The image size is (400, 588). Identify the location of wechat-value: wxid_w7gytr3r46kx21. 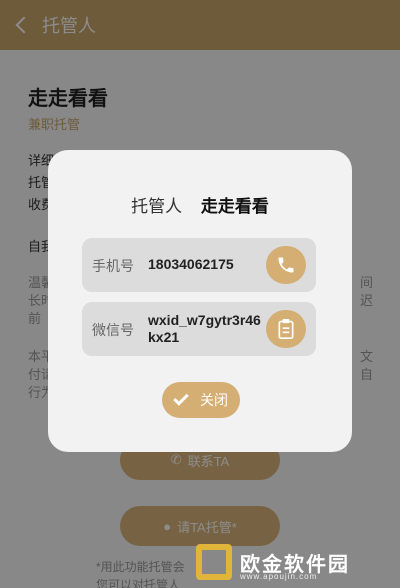
(204, 328).